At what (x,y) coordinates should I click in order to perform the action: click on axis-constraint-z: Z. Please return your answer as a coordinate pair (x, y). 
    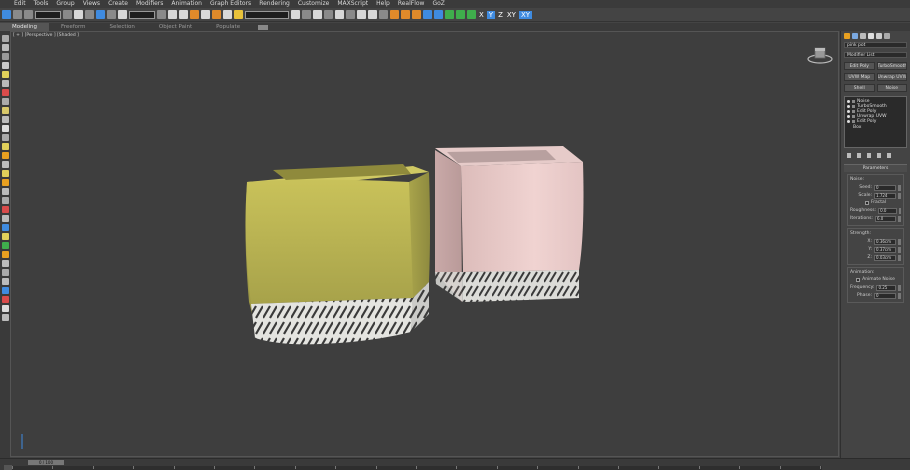
    Looking at the image, I should click on (500, 15).